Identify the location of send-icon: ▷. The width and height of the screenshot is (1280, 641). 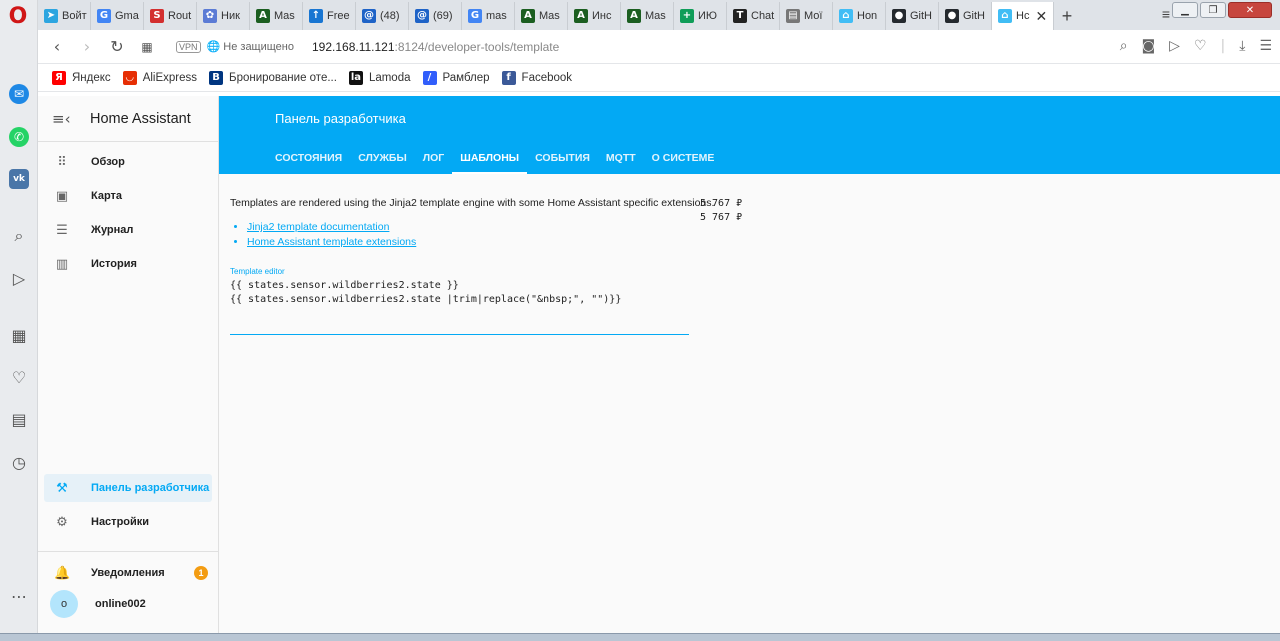
(19, 278).